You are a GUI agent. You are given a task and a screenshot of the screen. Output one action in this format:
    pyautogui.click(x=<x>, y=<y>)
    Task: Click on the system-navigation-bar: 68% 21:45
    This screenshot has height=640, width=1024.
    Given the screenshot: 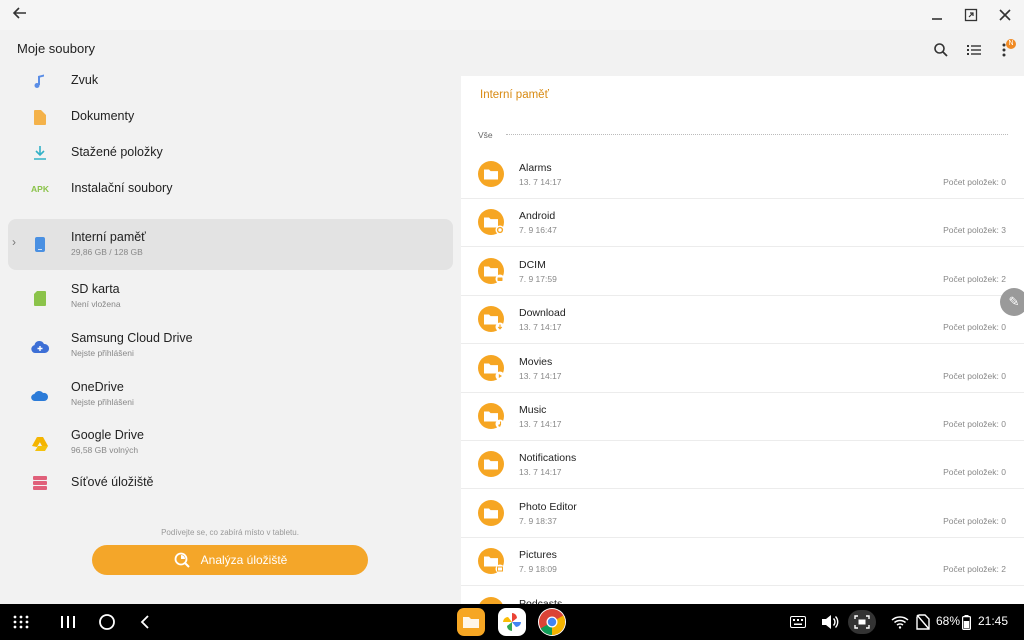 What is the action you would take?
    pyautogui.click(x=512, y=622)
    